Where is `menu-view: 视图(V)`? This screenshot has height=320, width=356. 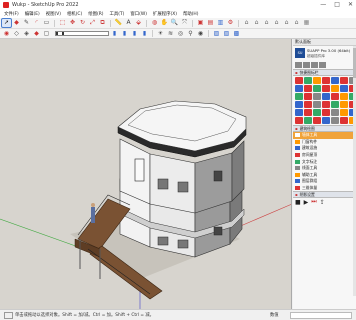 menu-view: 视图(V) is located at coordinates (53, 14).